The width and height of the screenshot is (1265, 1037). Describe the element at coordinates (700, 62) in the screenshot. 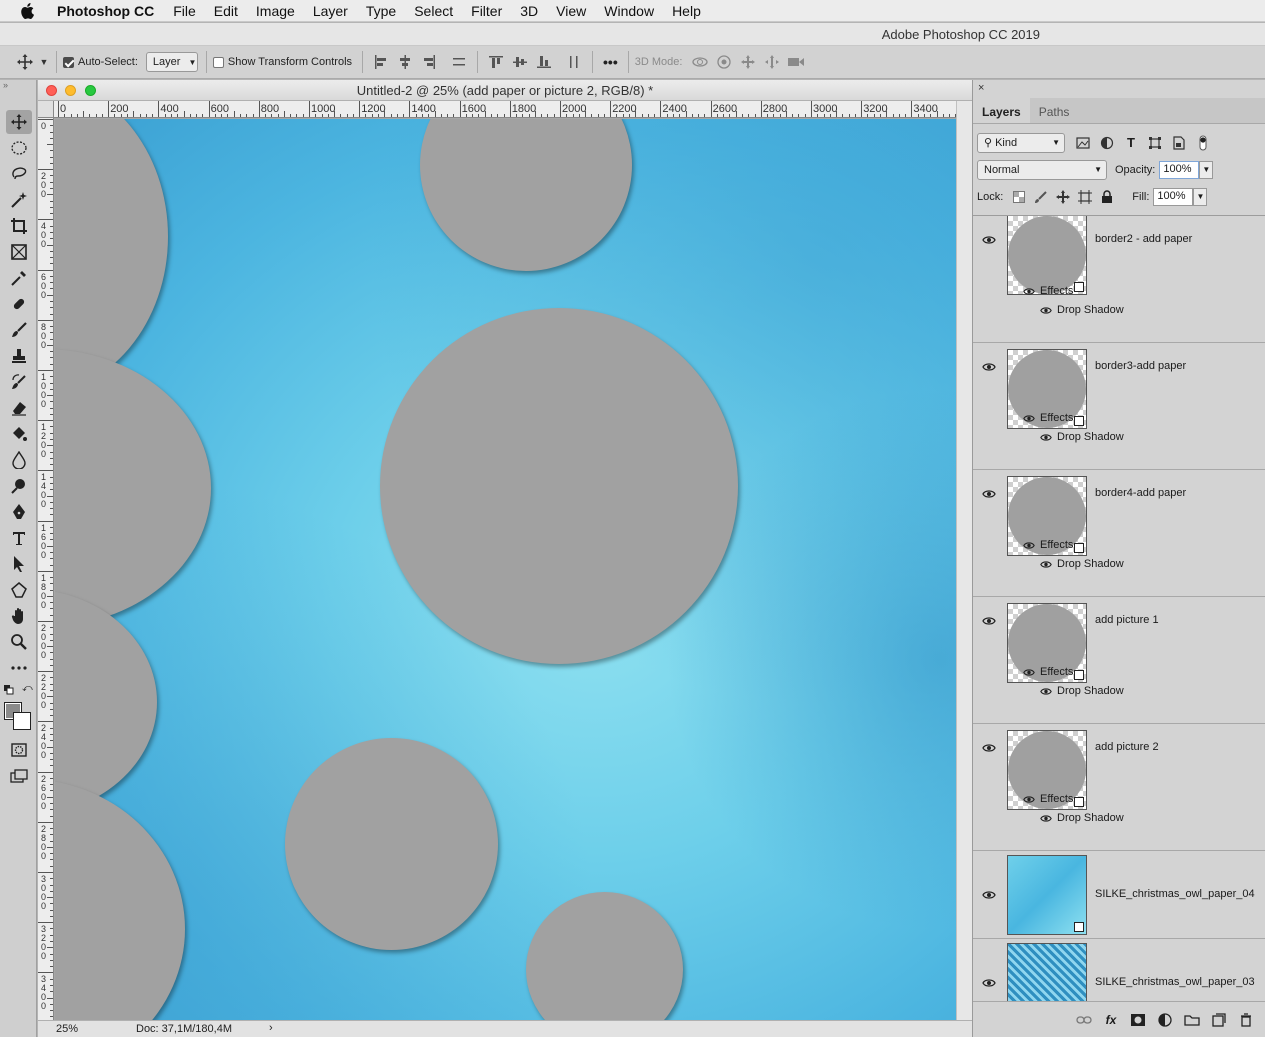

I see `orbit-3d-icon` at that location.